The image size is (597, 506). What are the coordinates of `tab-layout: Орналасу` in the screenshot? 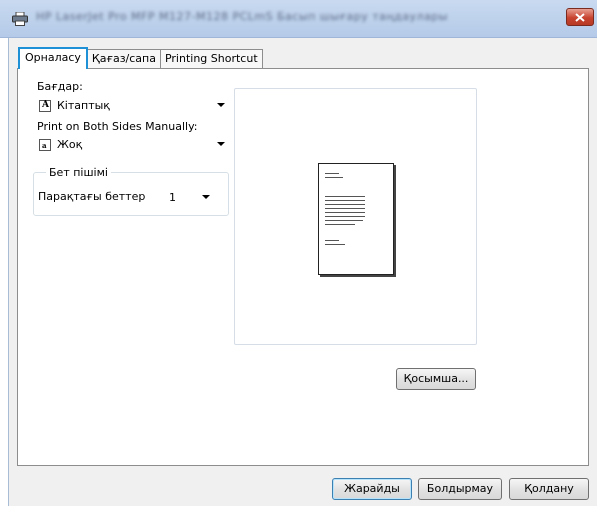 It's located at (53, 58).